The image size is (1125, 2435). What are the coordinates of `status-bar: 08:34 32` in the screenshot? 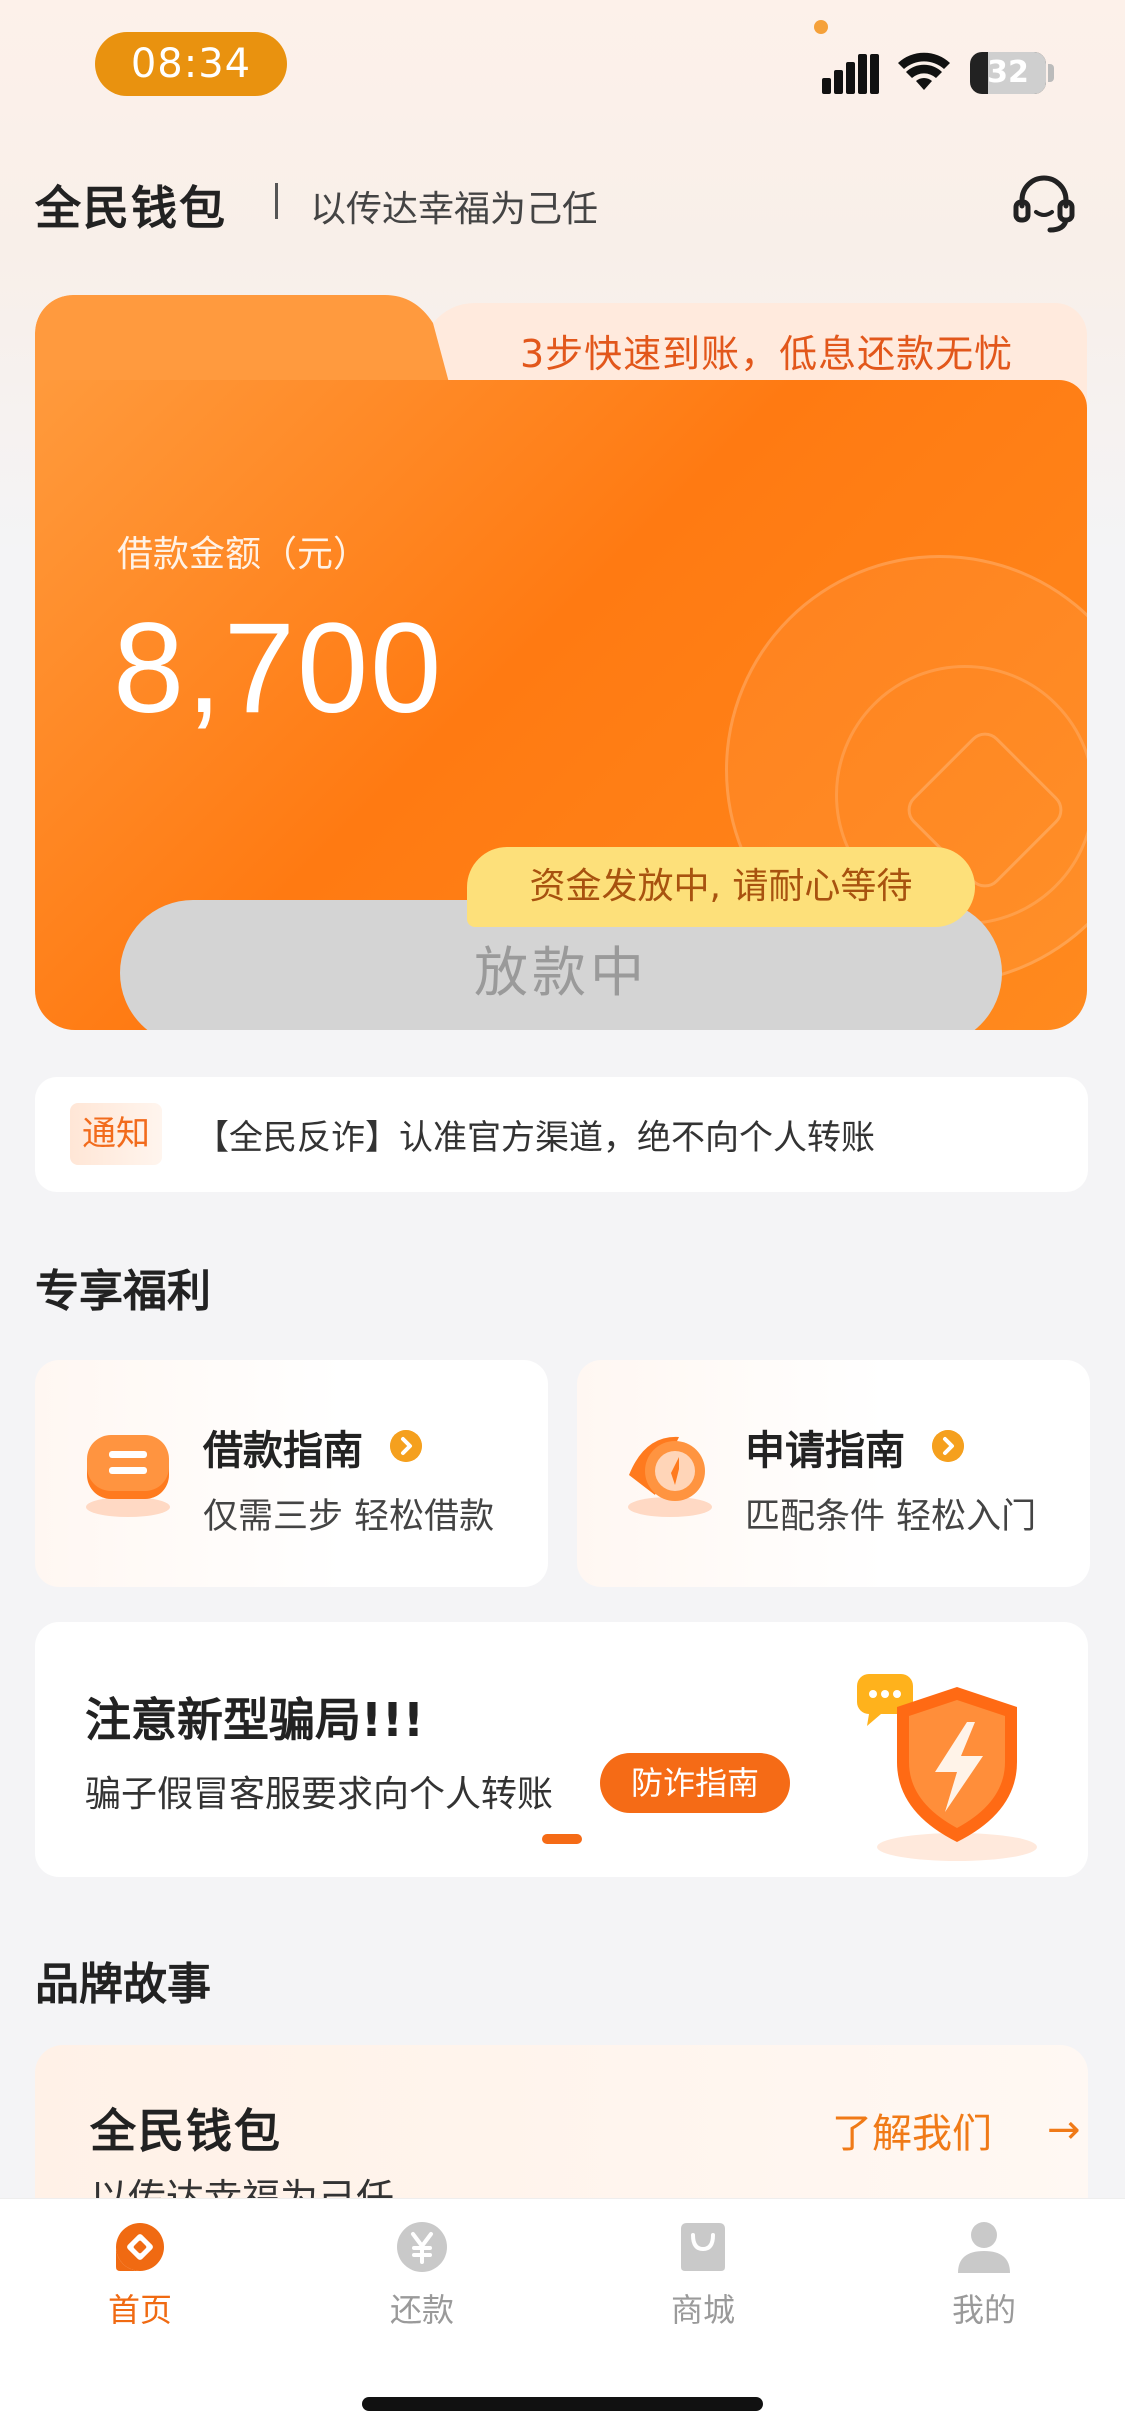 It's located at (562, 65).